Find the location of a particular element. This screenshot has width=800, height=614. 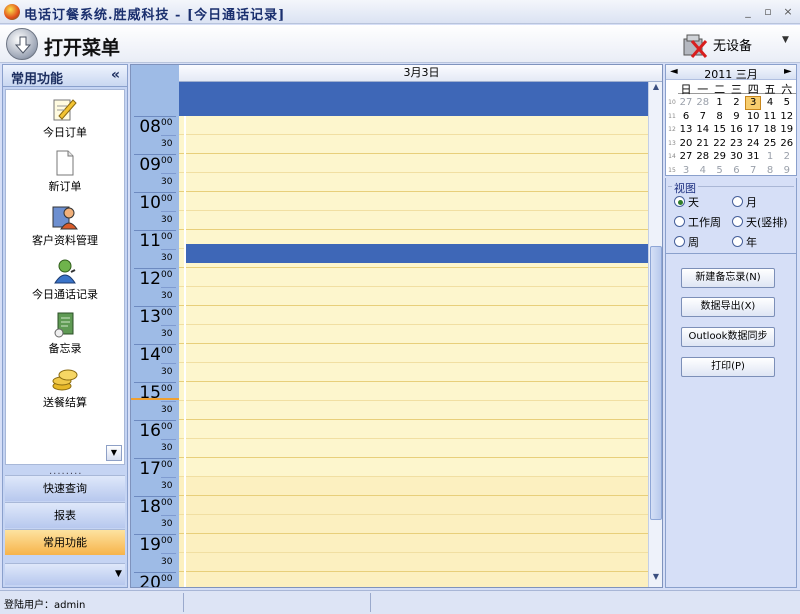

next-month-button: ► is located at coordinates (788, 71).